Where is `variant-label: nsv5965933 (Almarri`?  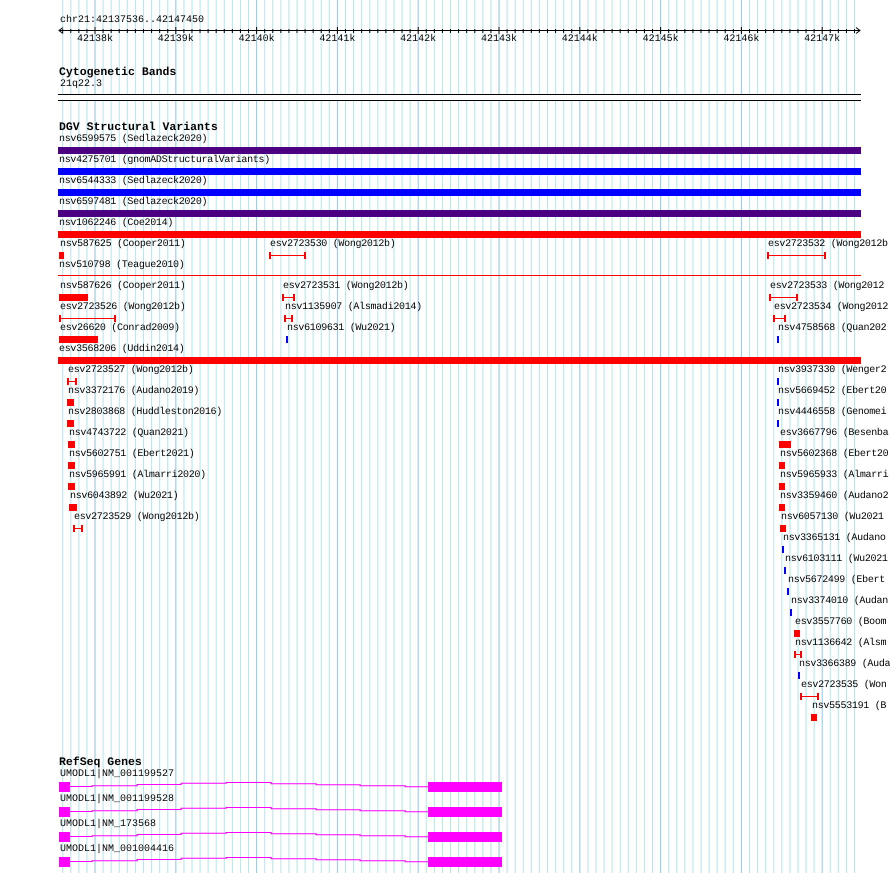 variant-label: nsv5965933 (Almarri is located at coordinates (834, 476).